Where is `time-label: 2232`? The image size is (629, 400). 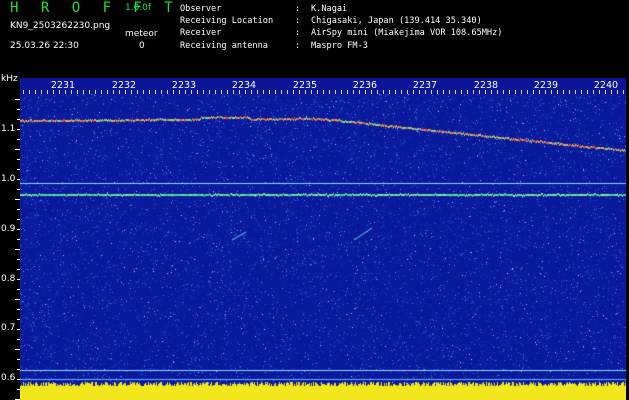 time-label: 2232 is located at coordinates (124, 85).